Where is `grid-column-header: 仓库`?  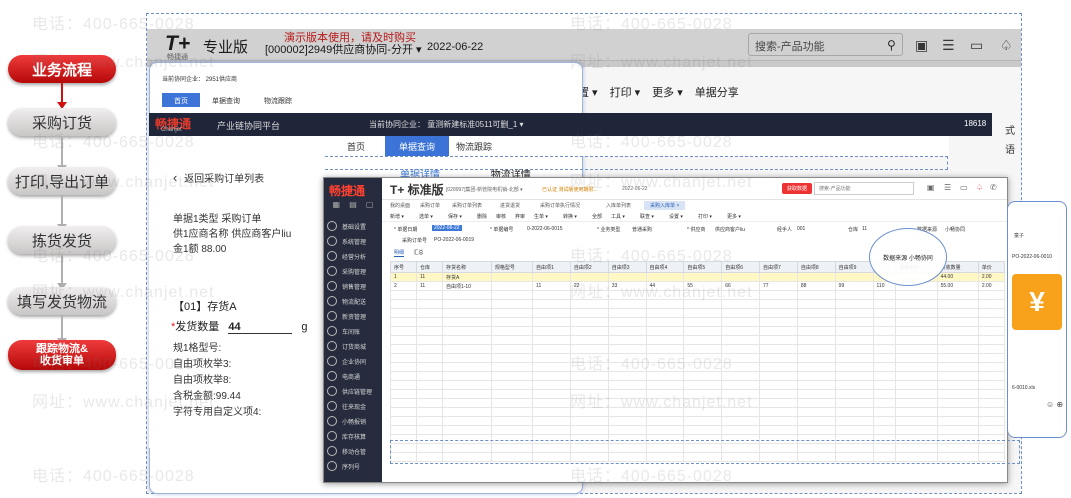 grid-column-header: 仓库 is located at coordinates (429, 267).